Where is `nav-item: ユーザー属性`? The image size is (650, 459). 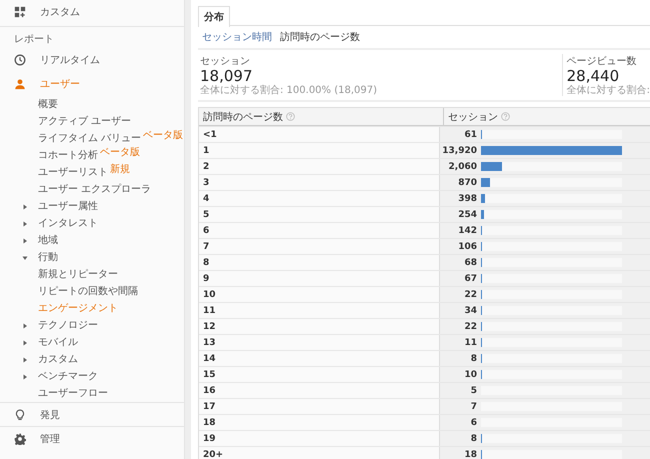
nav-item: ユーザー属性 is located at coordinates (92, 206).